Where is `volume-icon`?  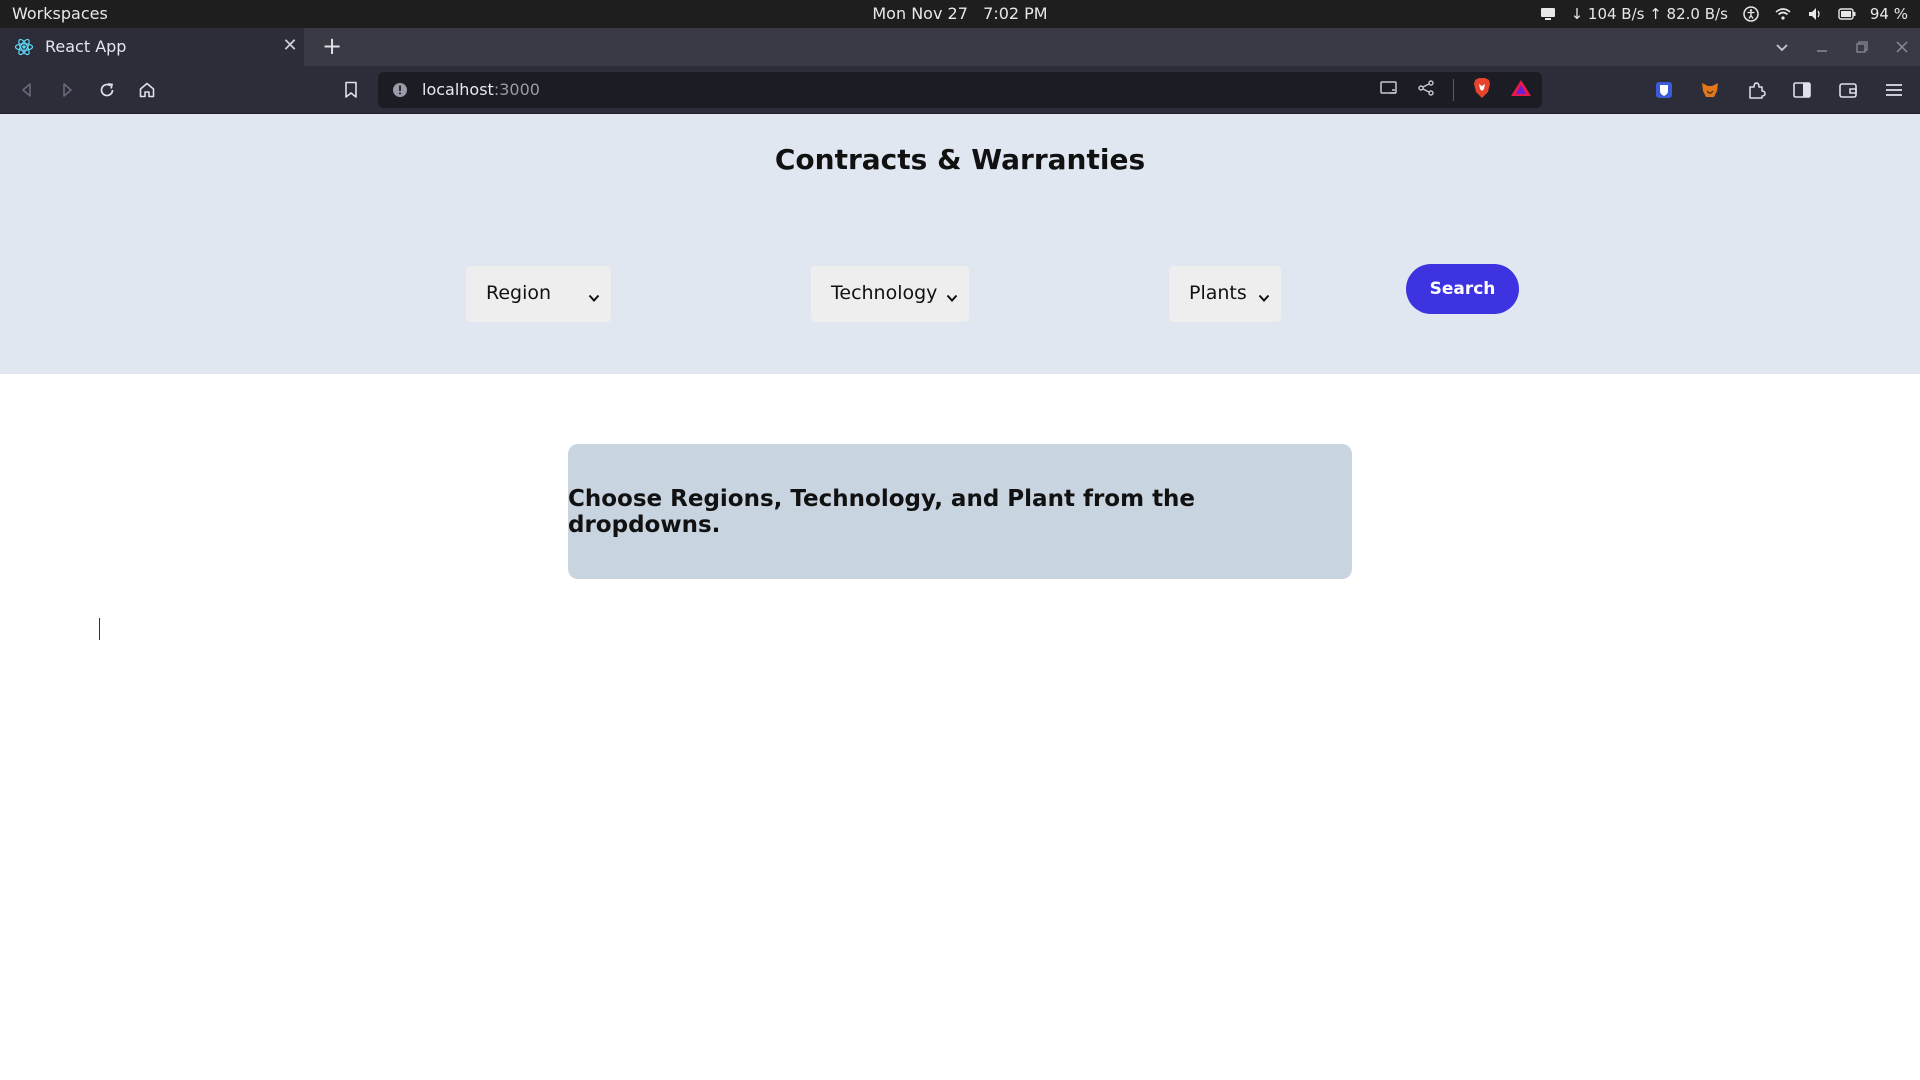
volume-icon is located at coordinates (1815, 14).